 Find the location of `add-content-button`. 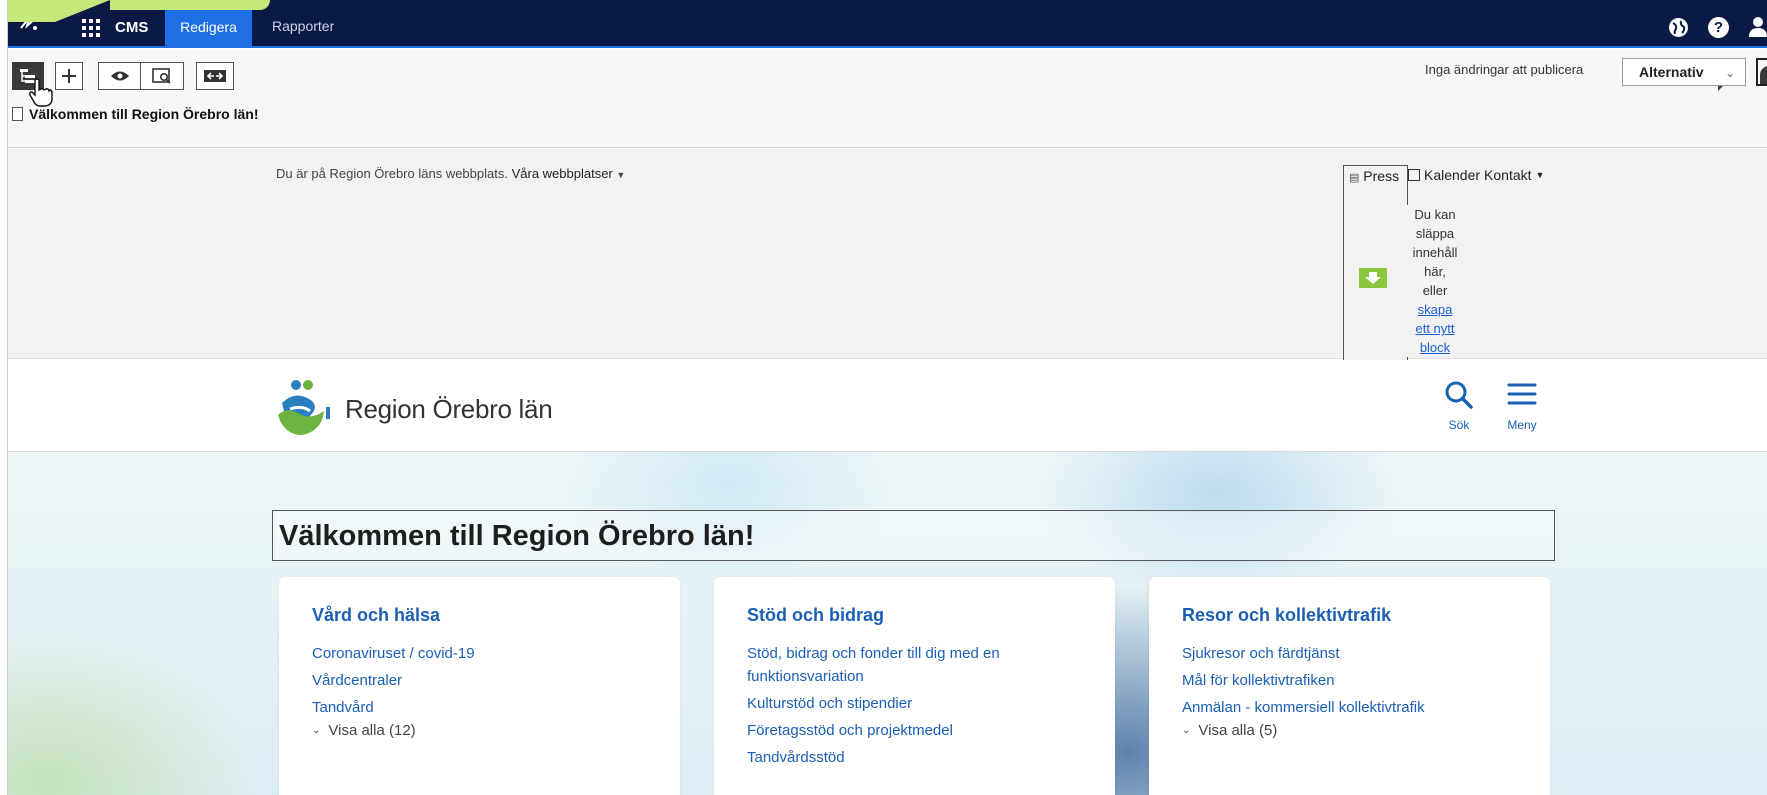

add-content-button is located at coordinates (69, 76).